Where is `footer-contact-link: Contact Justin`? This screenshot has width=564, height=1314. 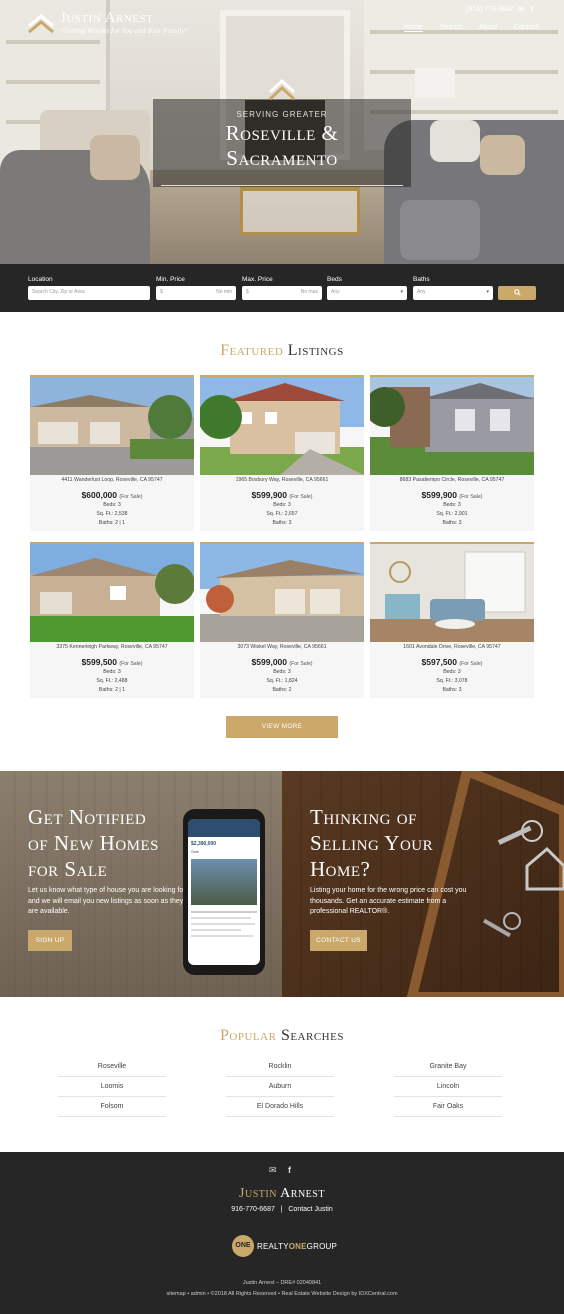 footer-contact-link: Contact Justin is located at coordinates (310, 1209).